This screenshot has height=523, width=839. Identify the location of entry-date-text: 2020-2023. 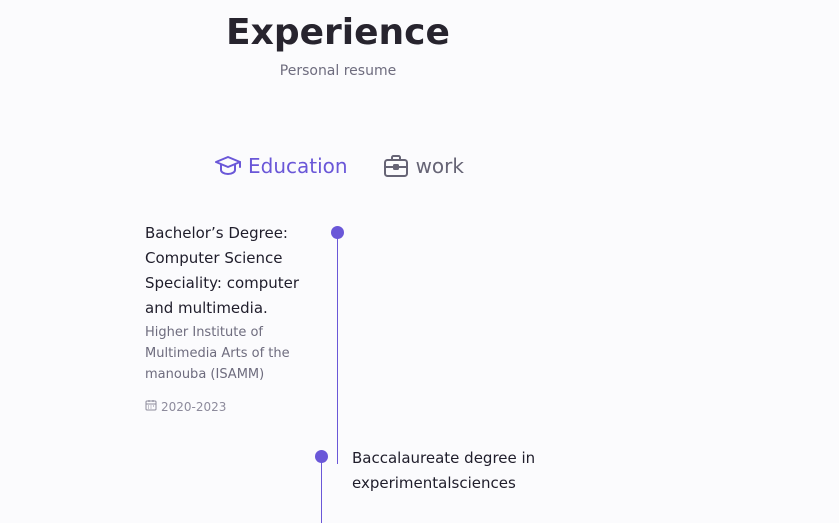
(194, 406).